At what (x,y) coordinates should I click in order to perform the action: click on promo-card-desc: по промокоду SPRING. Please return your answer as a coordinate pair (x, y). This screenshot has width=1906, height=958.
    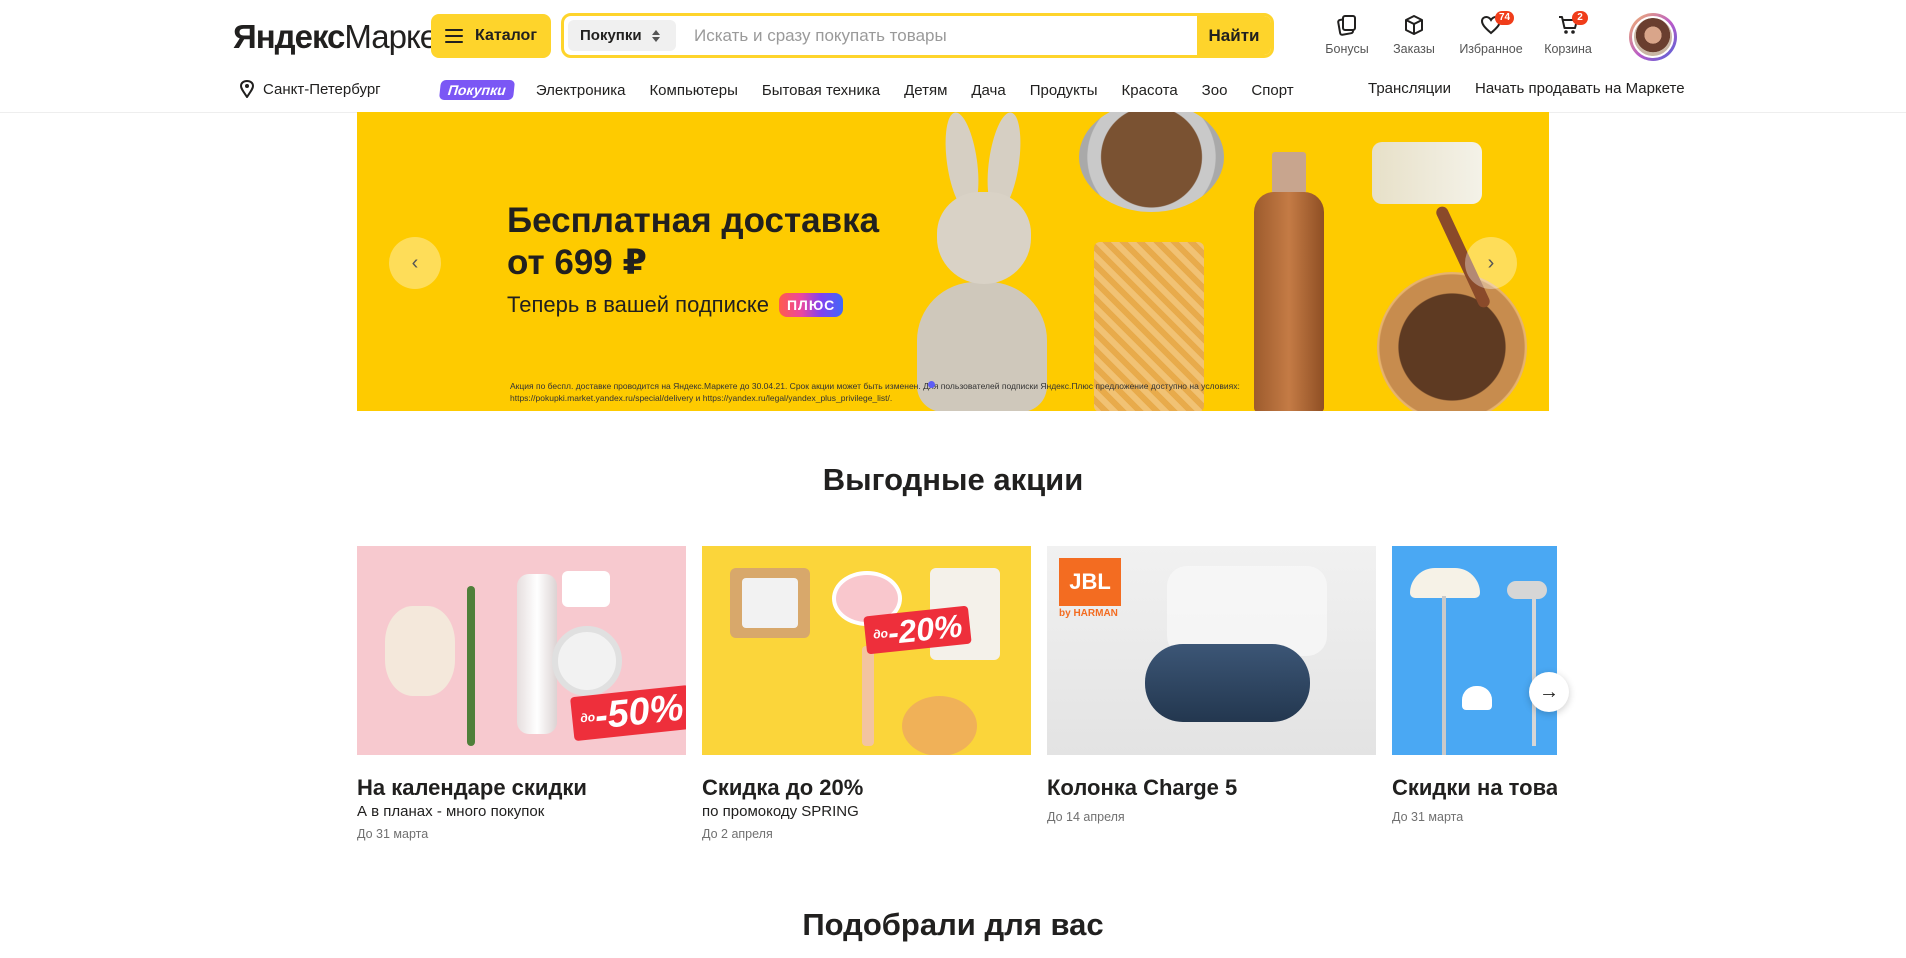
    Looking at the image, I should click on (780, 811).